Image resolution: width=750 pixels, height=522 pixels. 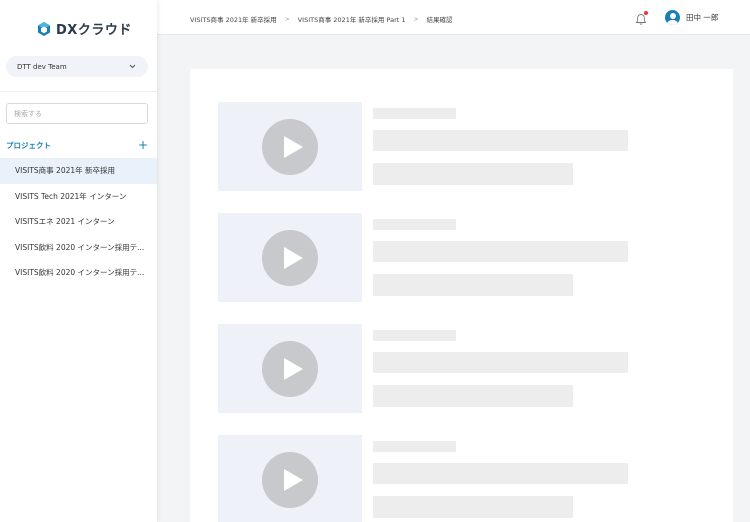 What do you see at coordinates (77, 66) in the screenshot?
I see `team-select: DTT dev Team` at bounding box center [77, 66].